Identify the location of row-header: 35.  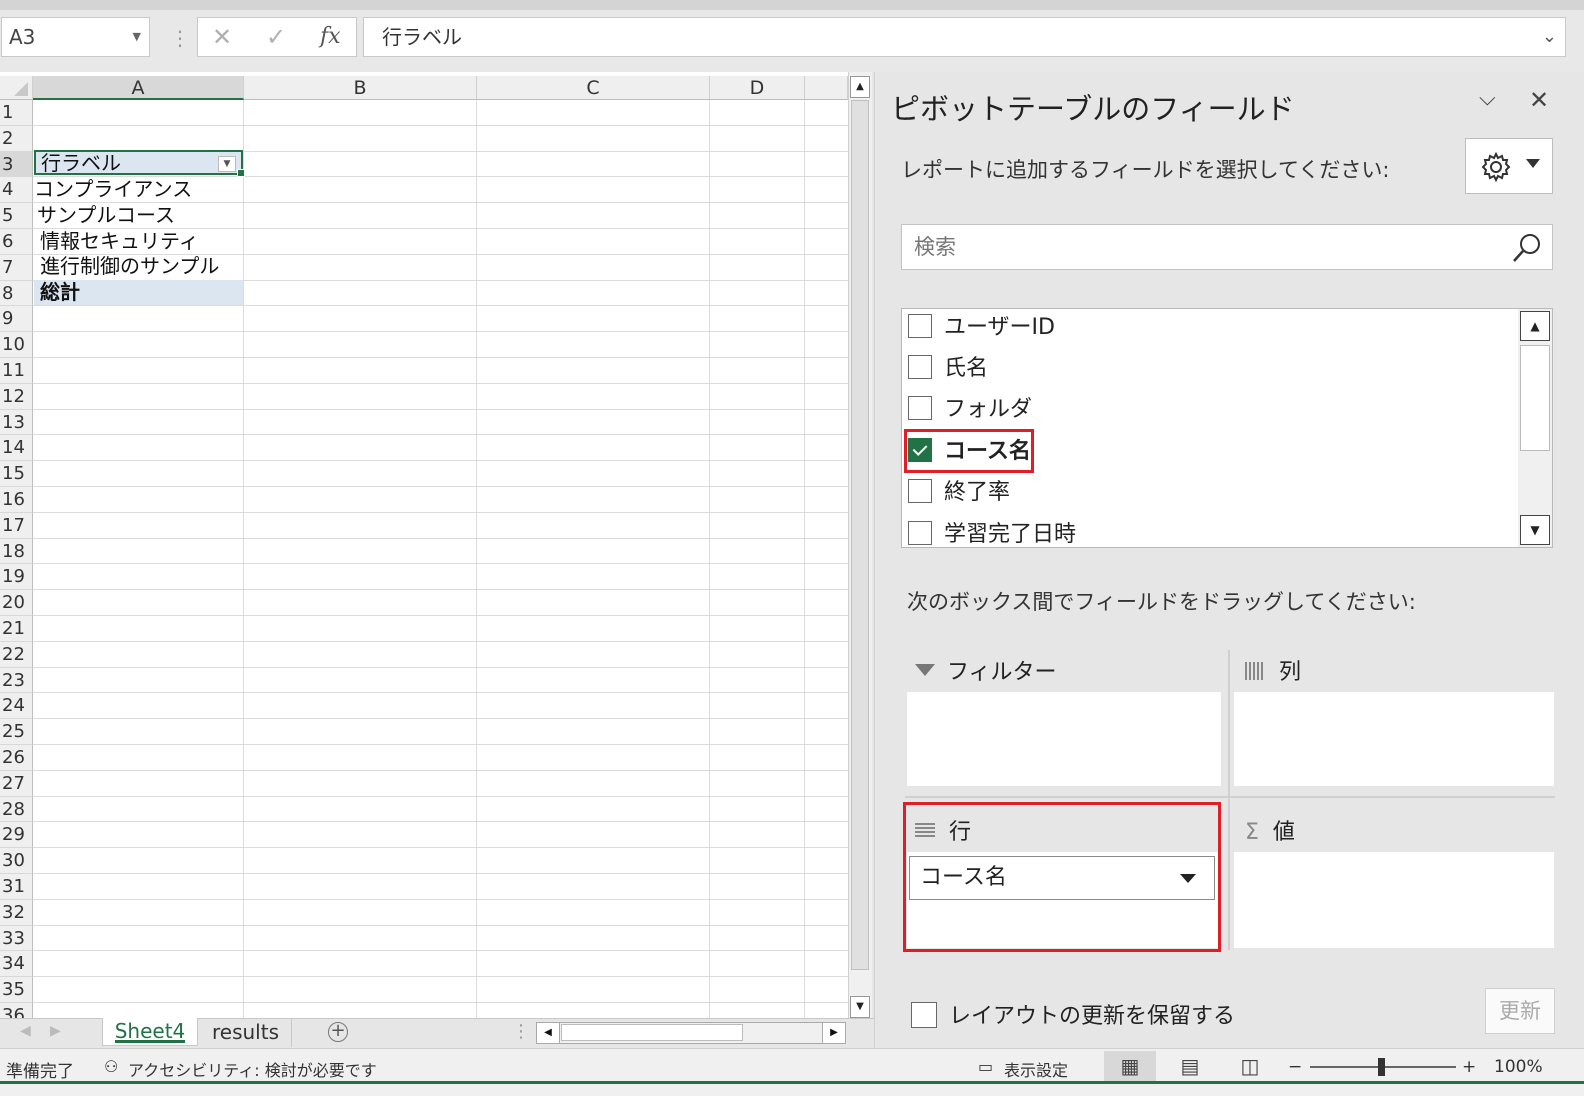
(16, 990).